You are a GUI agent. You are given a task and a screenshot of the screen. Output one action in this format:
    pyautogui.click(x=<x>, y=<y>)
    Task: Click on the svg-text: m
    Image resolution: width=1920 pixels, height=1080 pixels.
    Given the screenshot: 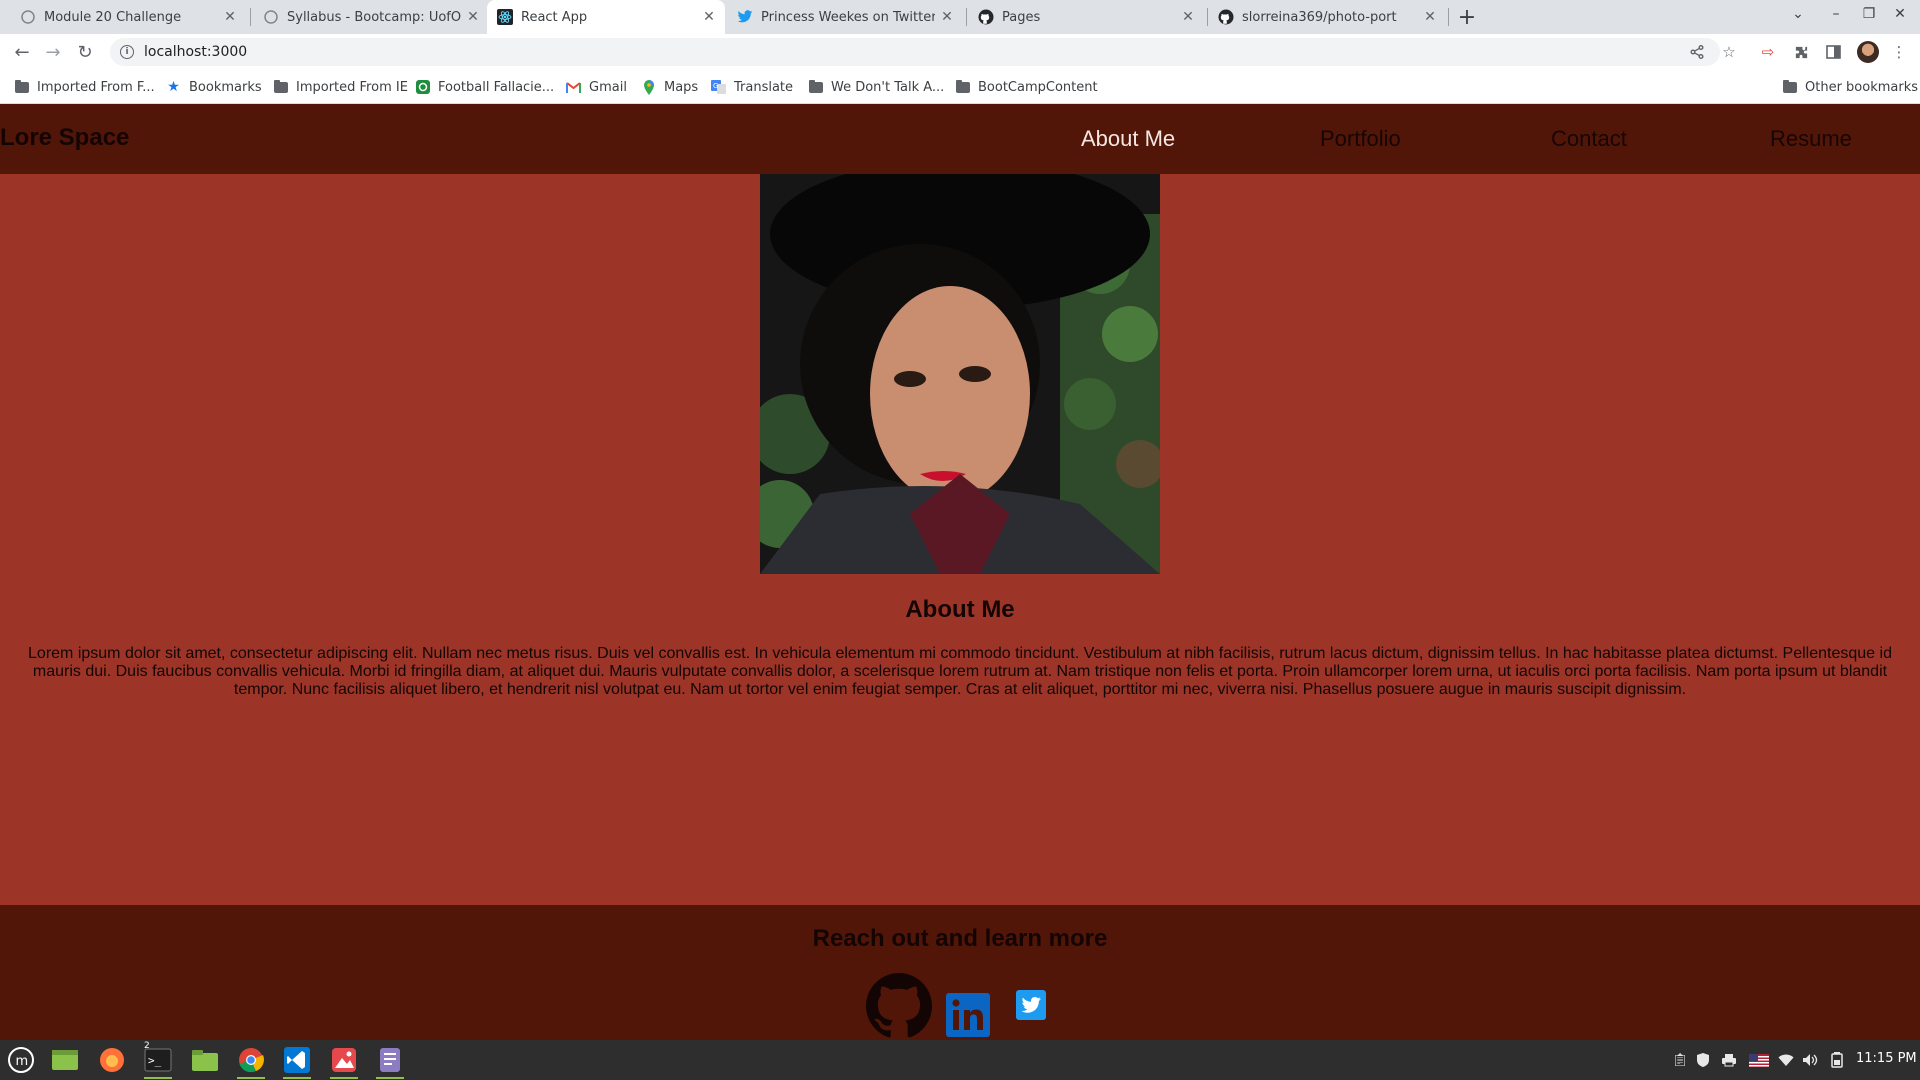 What is the action you would take?
    pyautogui.click(x=22, y=1061)
    